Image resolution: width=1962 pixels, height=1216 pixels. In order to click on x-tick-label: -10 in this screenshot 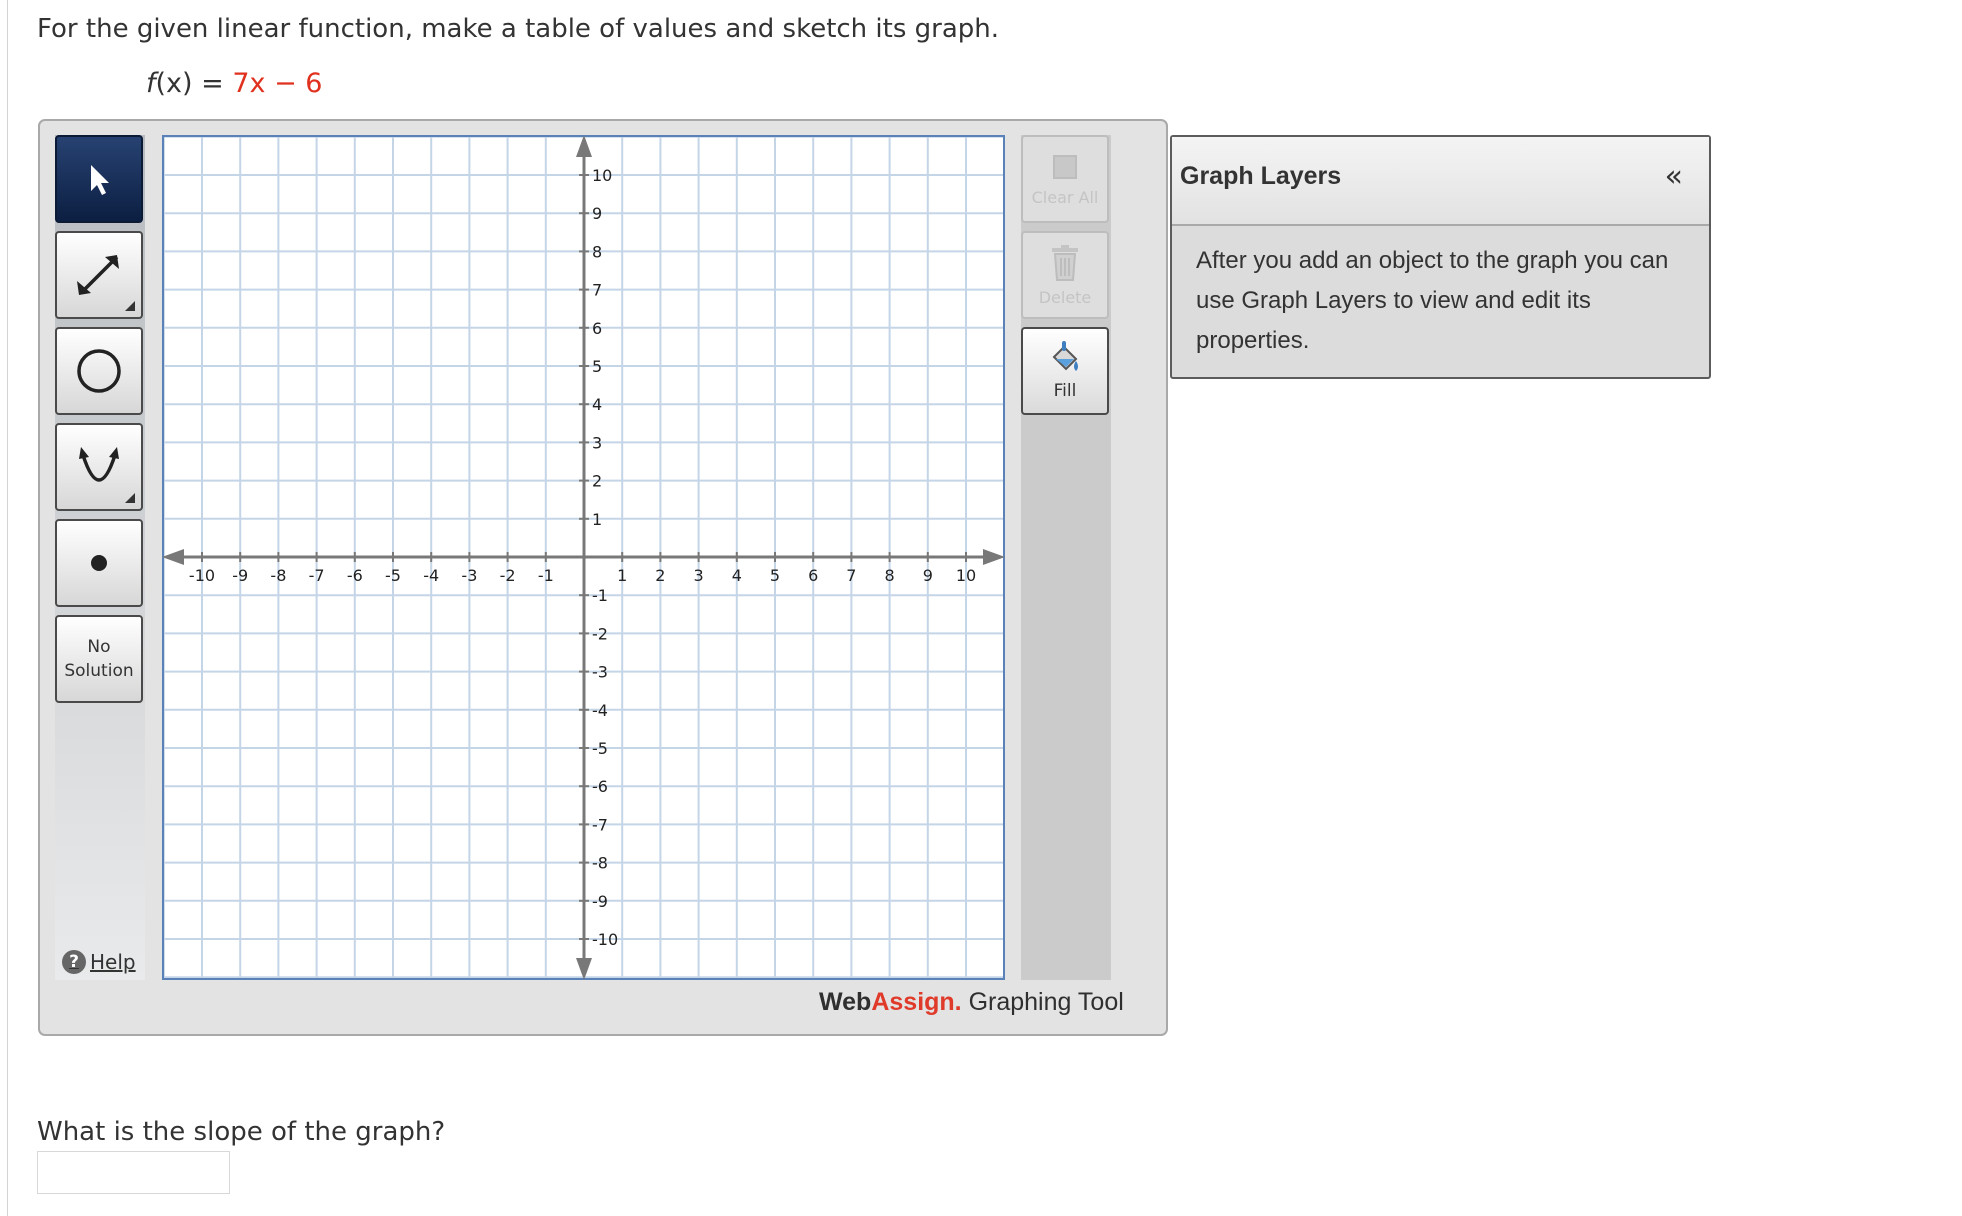, I will do `click(202, 575)`.